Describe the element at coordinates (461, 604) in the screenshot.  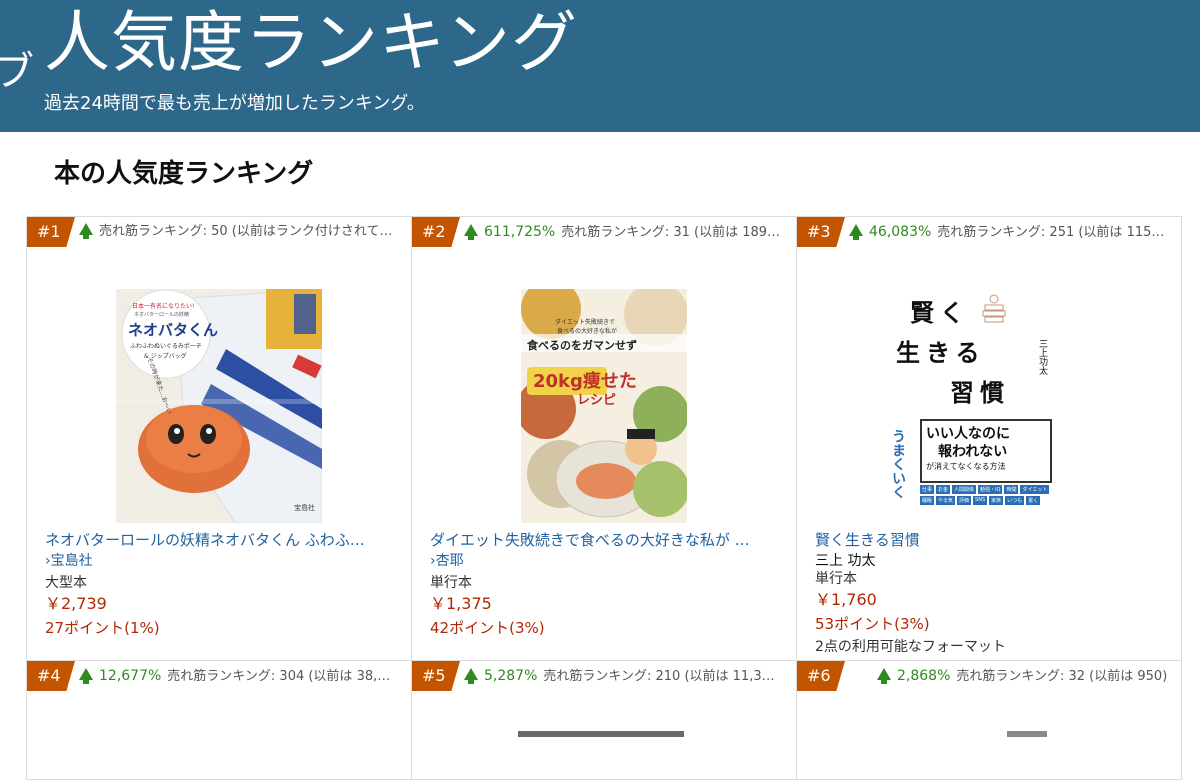
I see `price: ￥1,375` at that location.